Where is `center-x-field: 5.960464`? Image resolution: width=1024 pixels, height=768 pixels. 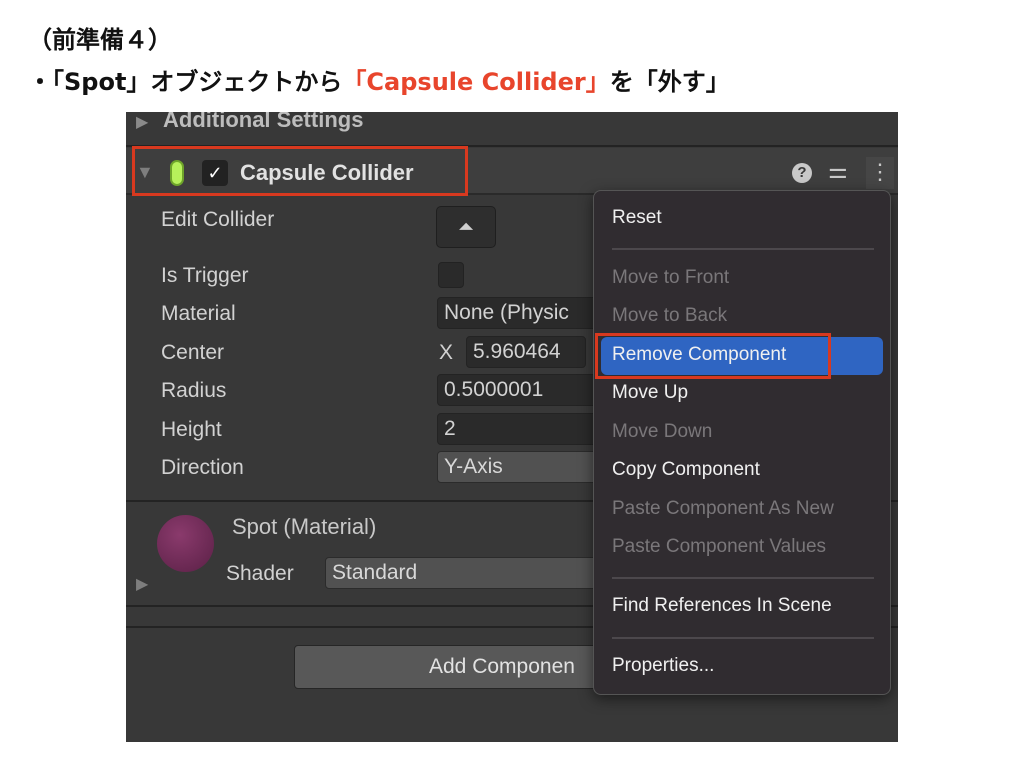 center-x-field: 5.960464 is located at coordinates (526, 352).